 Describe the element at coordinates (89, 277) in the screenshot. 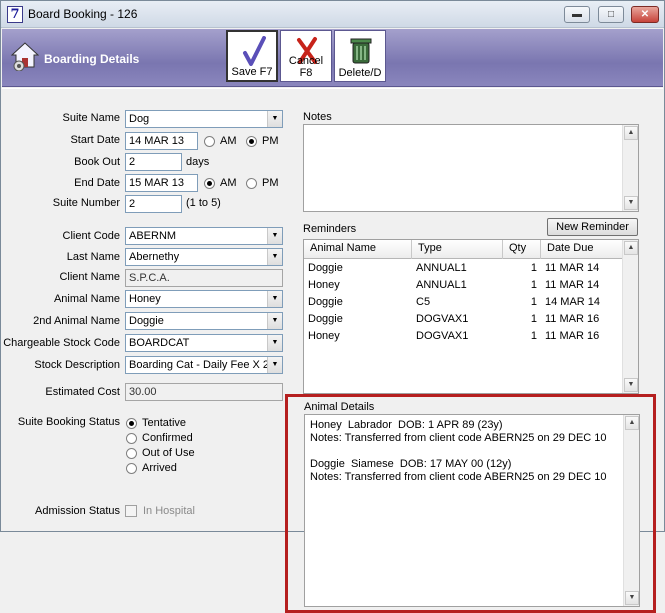

I see `client-name-label: Client Name` at that location.